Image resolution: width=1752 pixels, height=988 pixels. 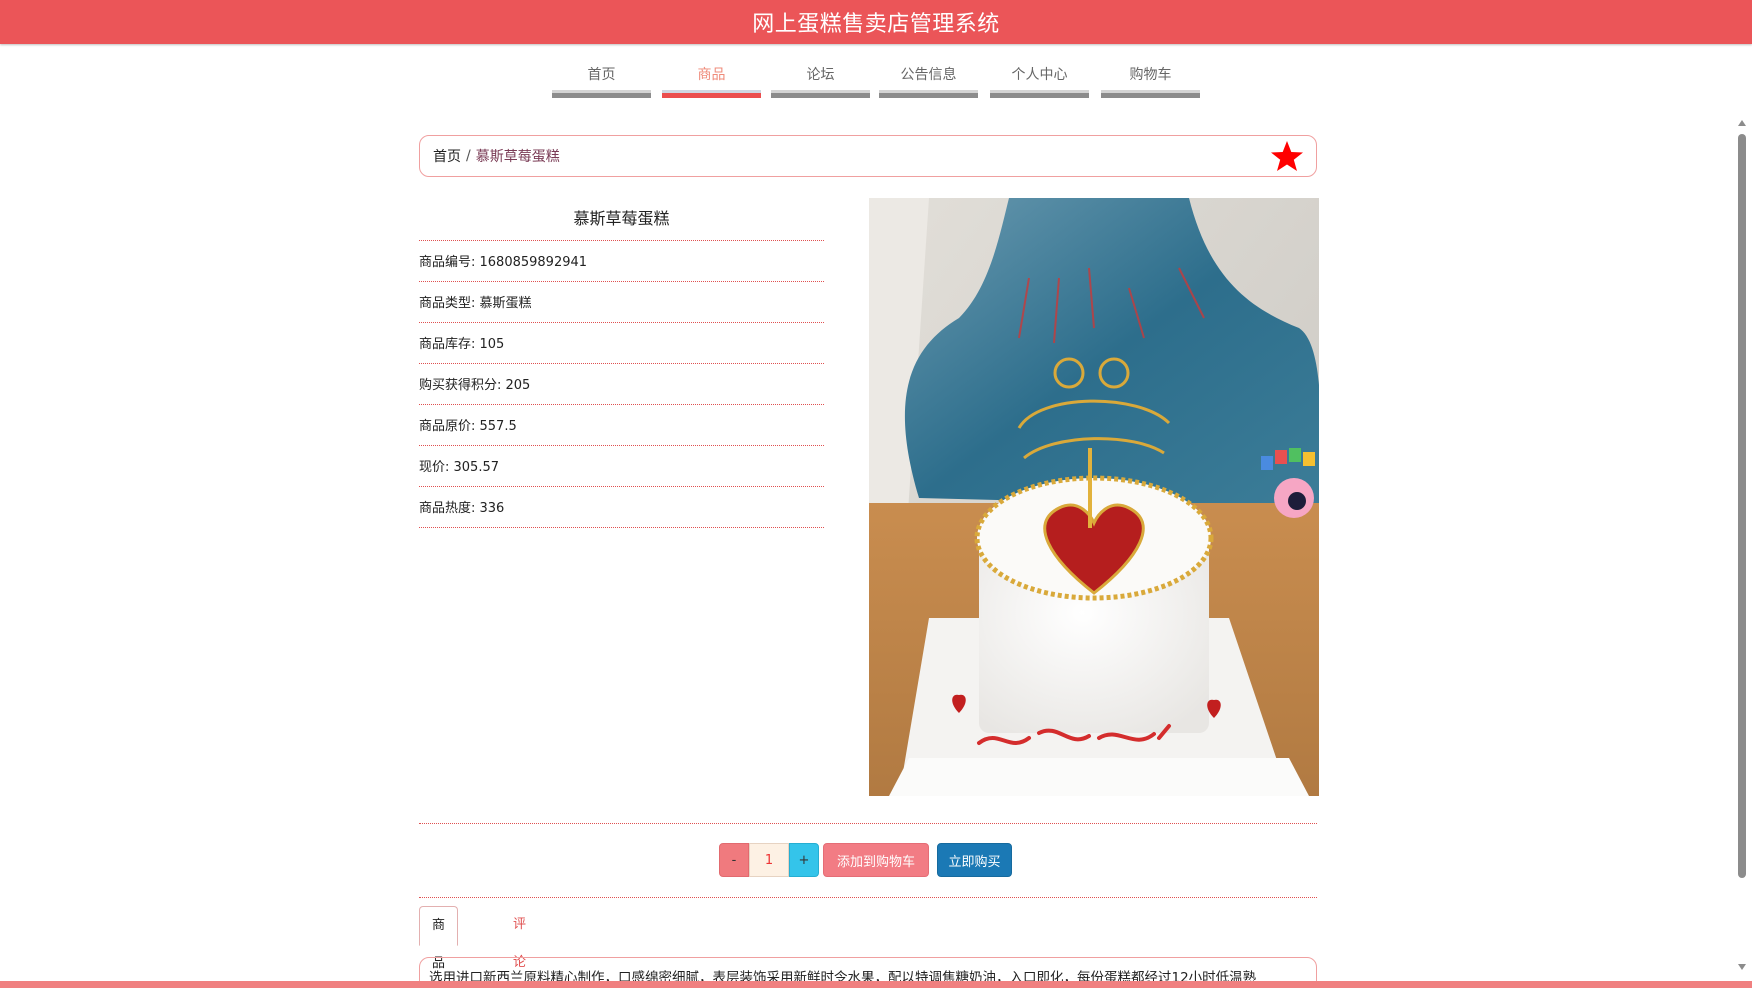 I want to click on breadcrumb-current: 慕斯草莓蛋糕, so click(x=517, y=157).